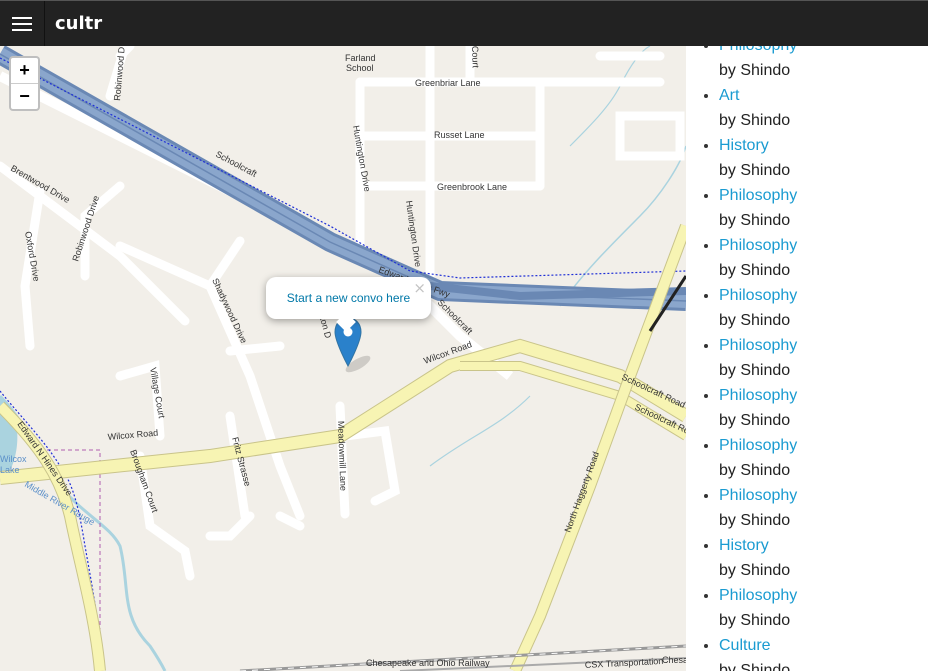 This screenshot has width=928, height=671. Describe the element at coordinates (823, 645) in the screenshot. I see `convo-topic-link: Culture` at that location.